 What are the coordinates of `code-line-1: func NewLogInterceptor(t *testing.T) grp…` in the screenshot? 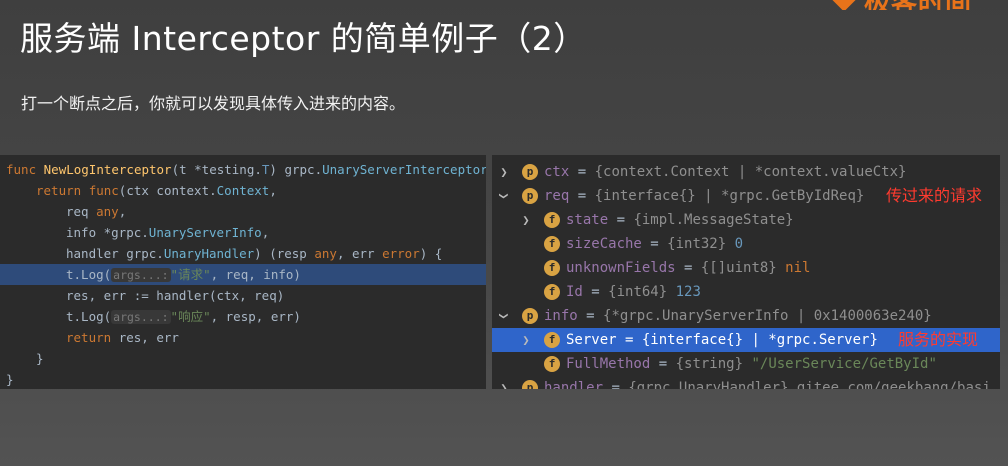 It's located at (246, 169).